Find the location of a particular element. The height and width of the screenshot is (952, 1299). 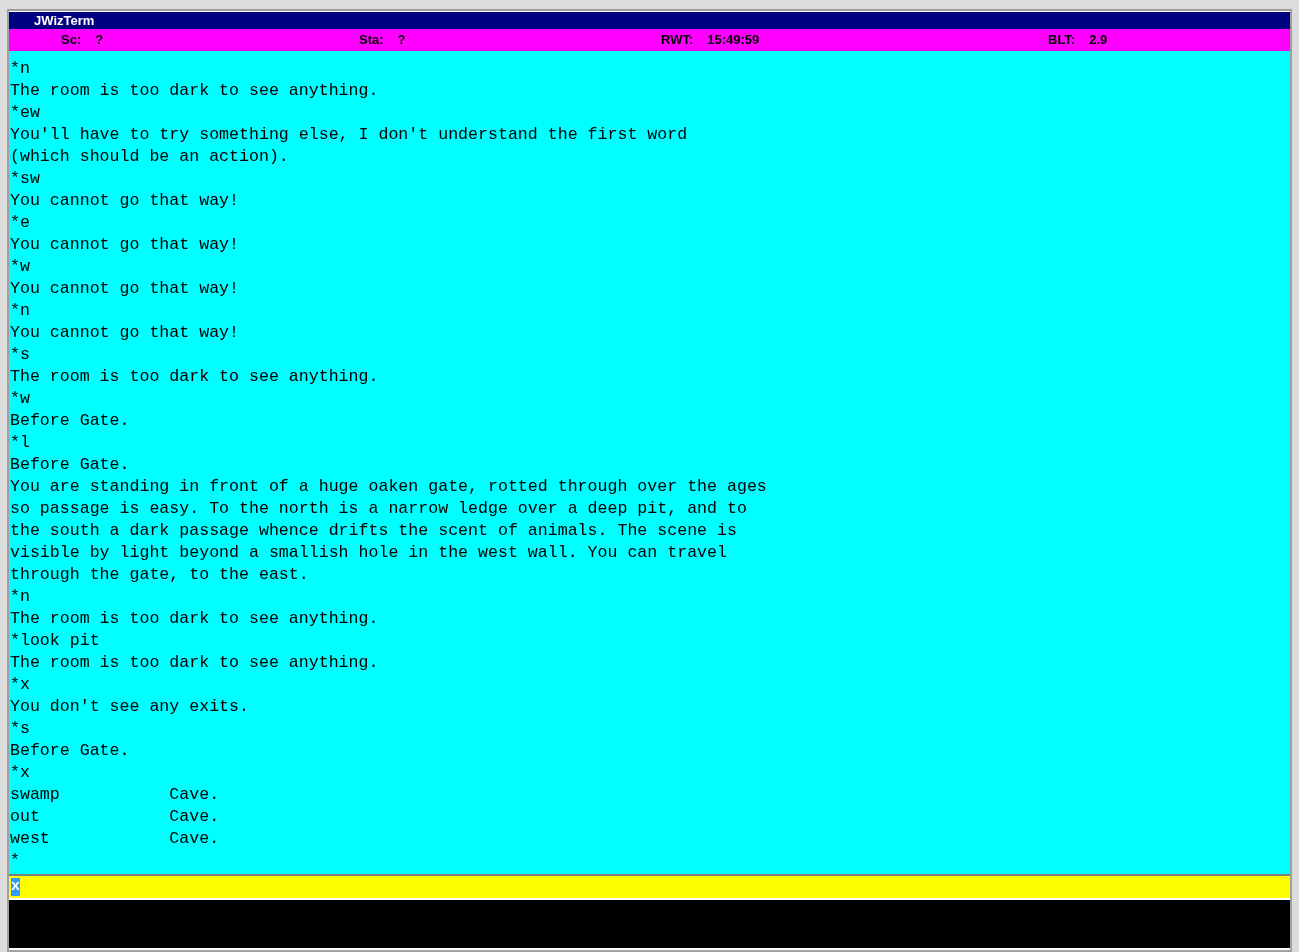

terminal-line: *look pit is located at coordinates (55, 641).